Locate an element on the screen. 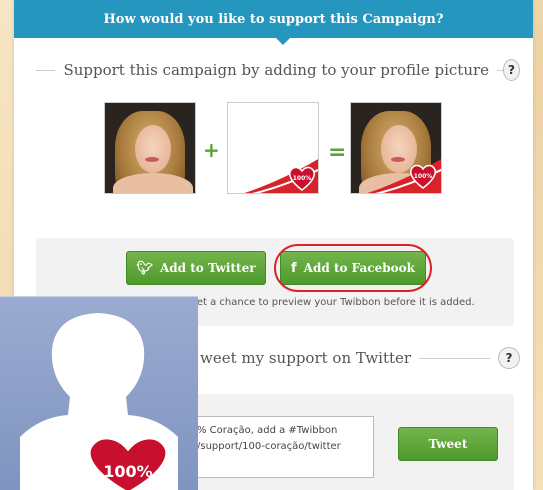 The height and width of the screenshot is (490, 543). tweet-help-icon: ? is located at coordinates (509, 358).